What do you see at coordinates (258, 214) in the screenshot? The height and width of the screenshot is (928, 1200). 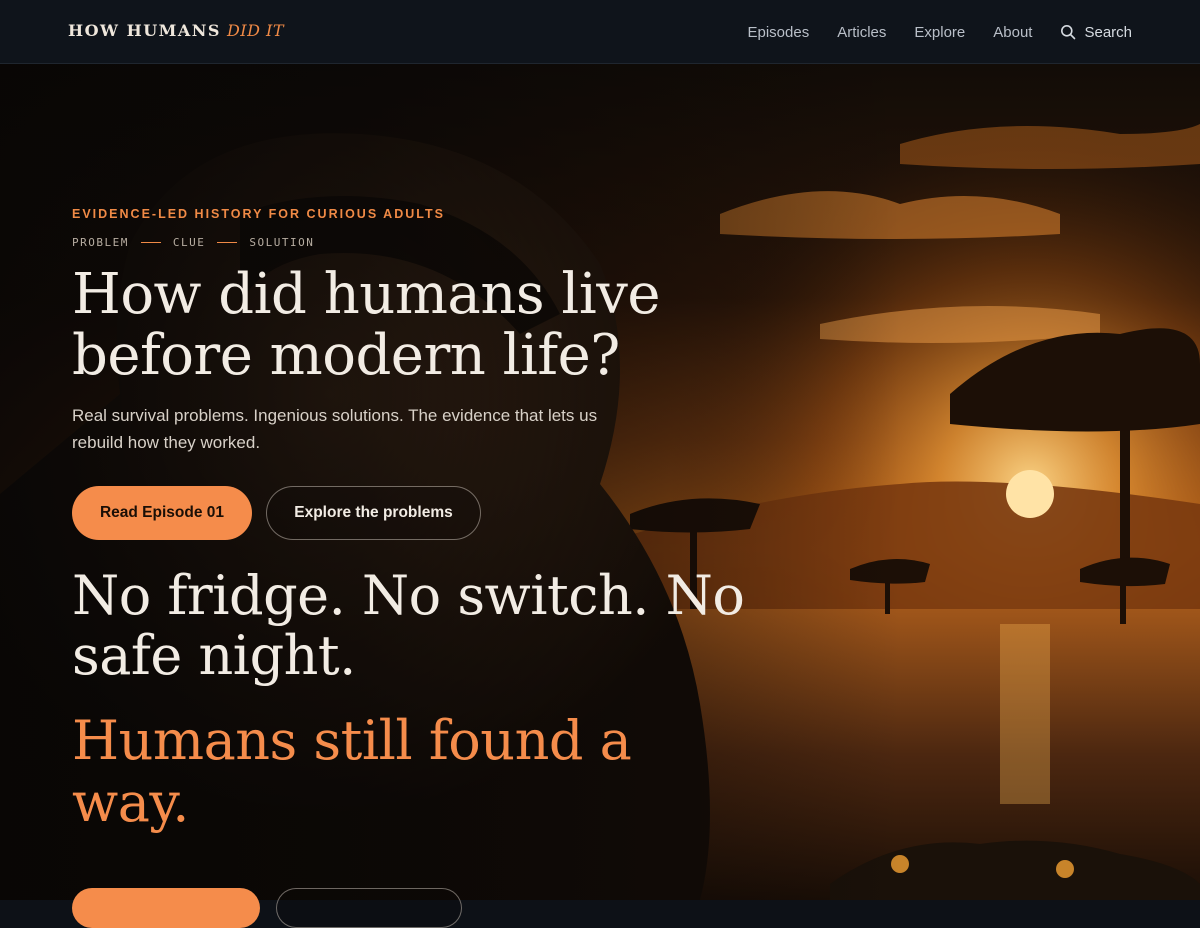 I see `hero-eyebrow: EVIDENCE-LED HISTORY FOR CURIOUS ADULTS` at bounding box center [258, 214].